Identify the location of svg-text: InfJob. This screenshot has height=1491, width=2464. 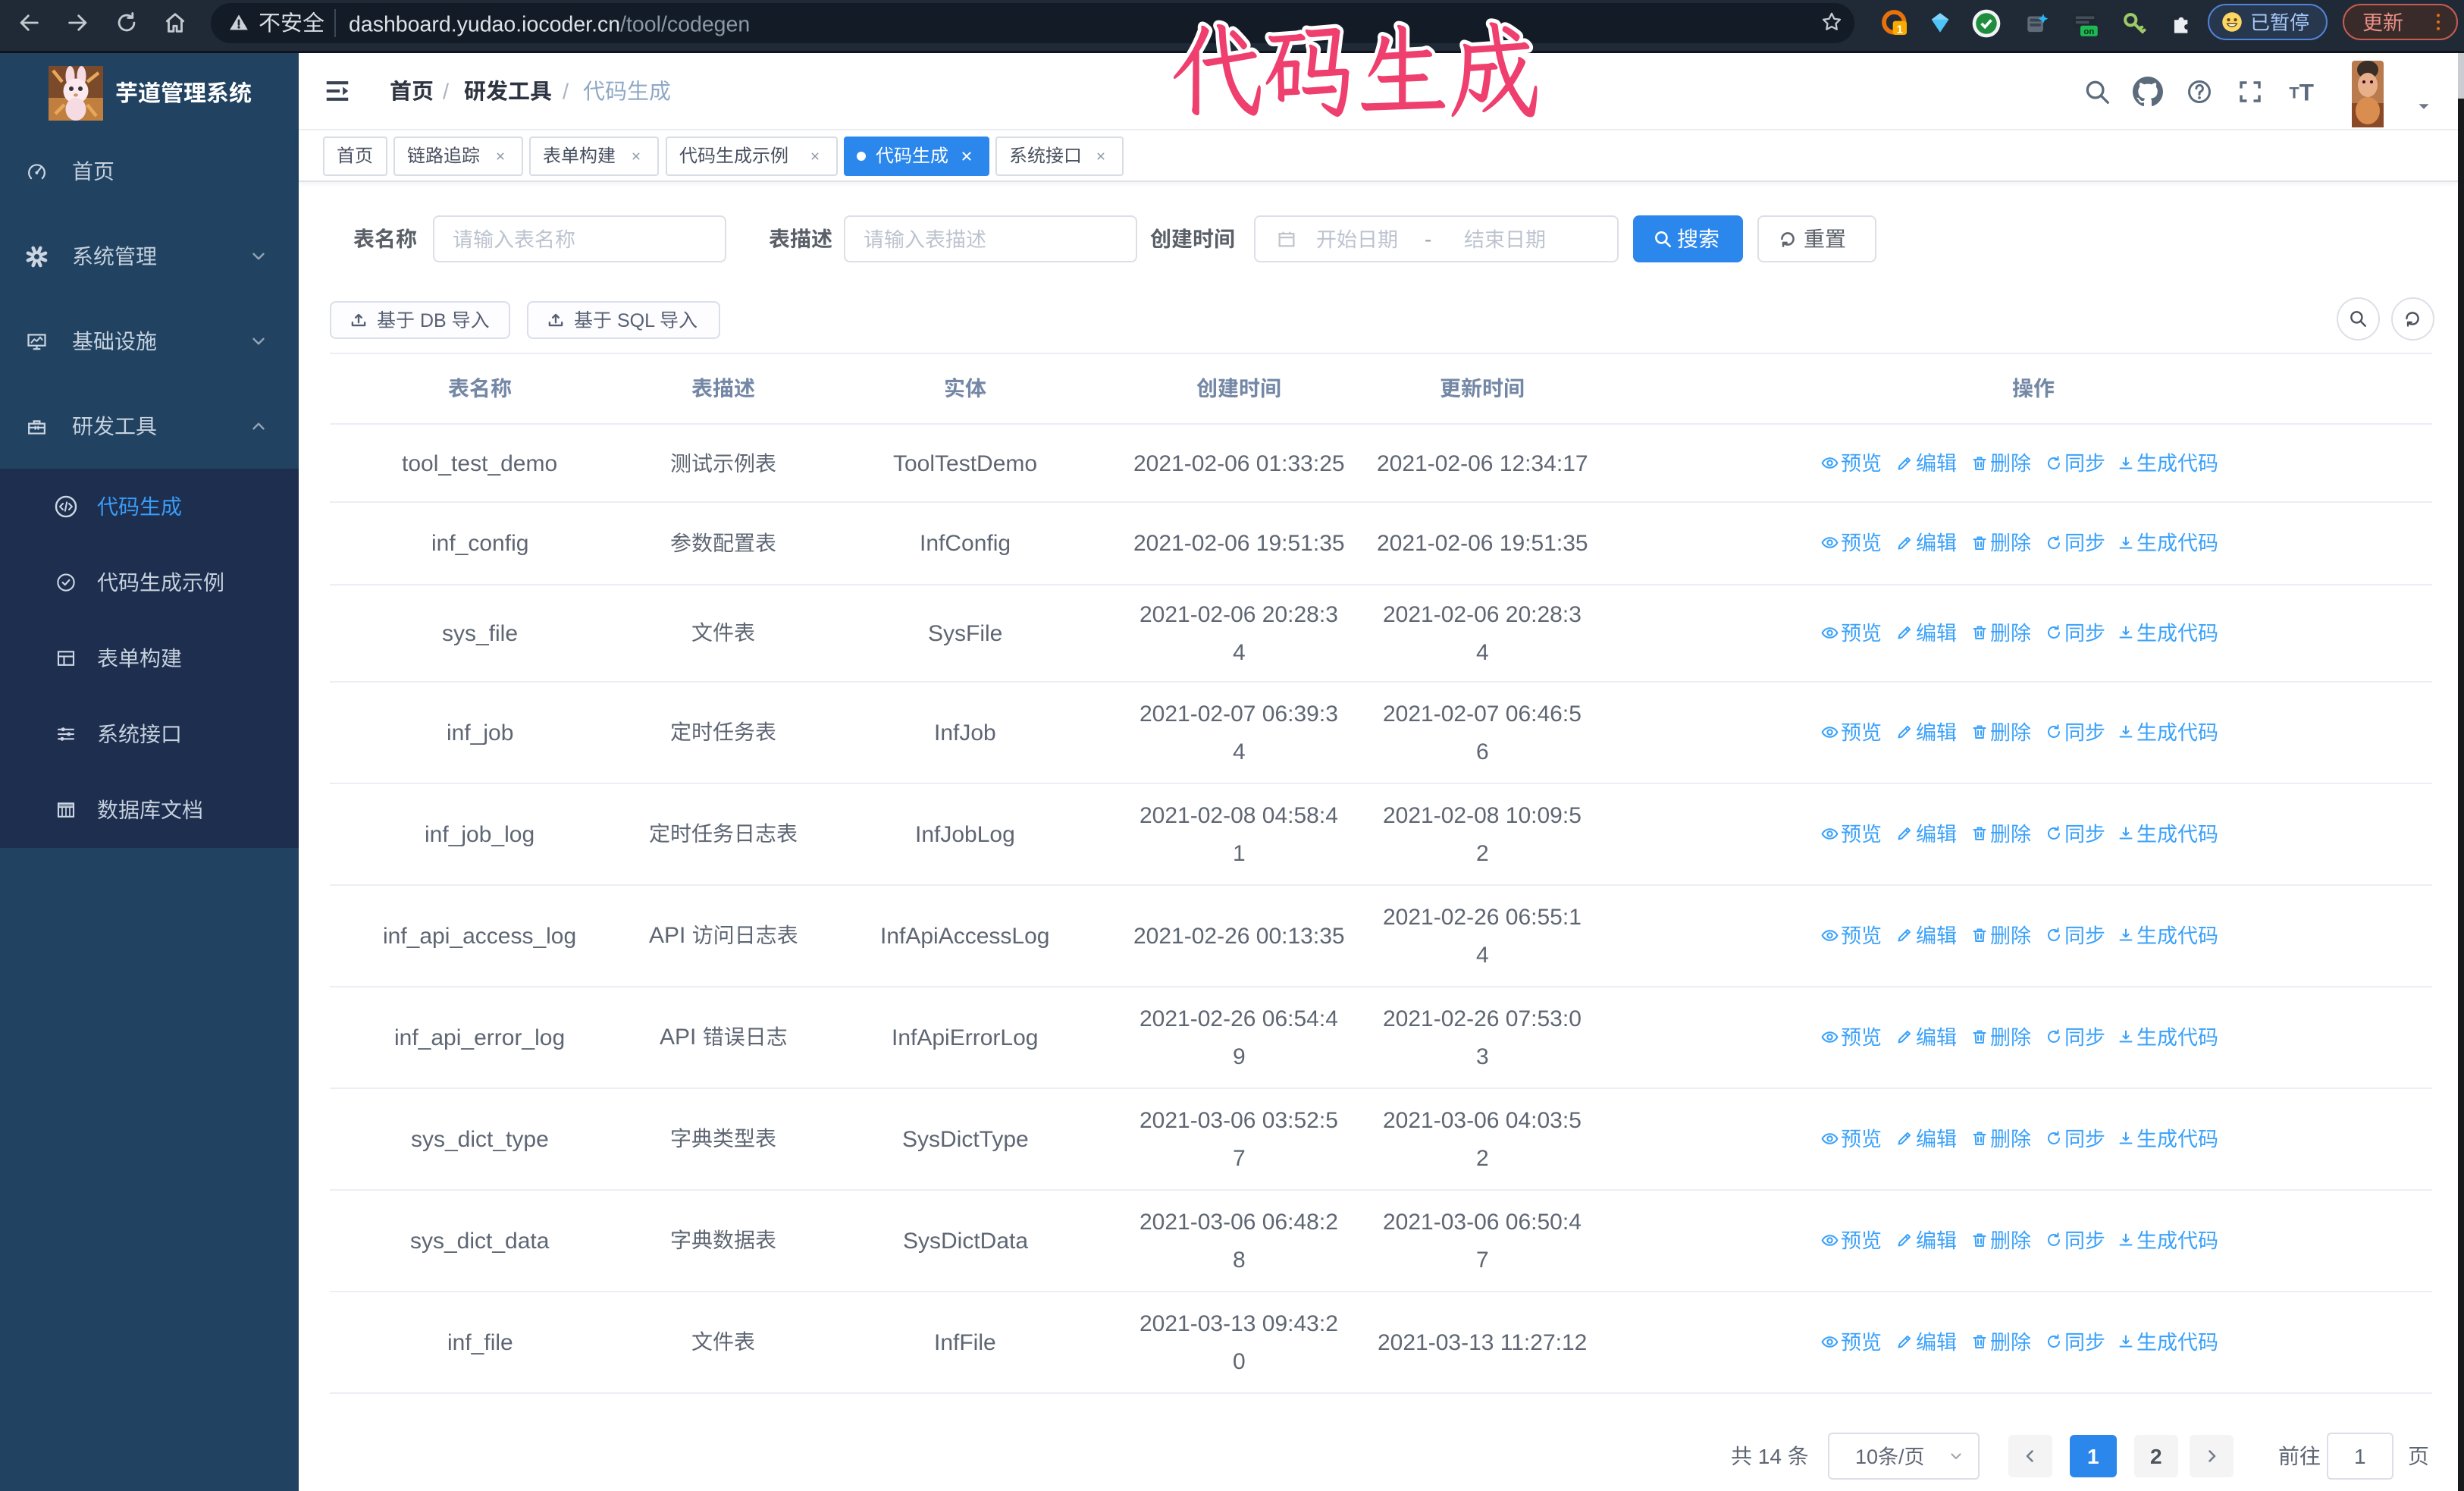
(965, 733).